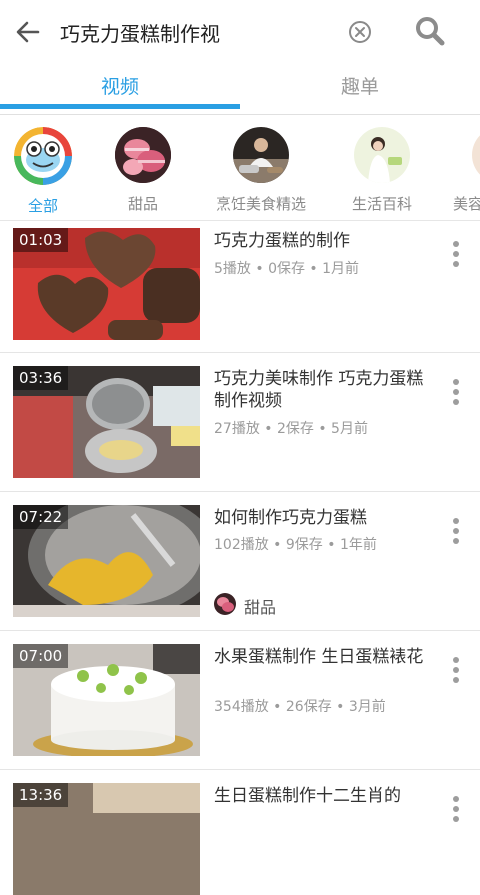 The height and width of the screenshot is (895, 480). Describe the element at coordinates (106, 700) in the screenshot. I see `video-thumbnail: 07:00` at that location.